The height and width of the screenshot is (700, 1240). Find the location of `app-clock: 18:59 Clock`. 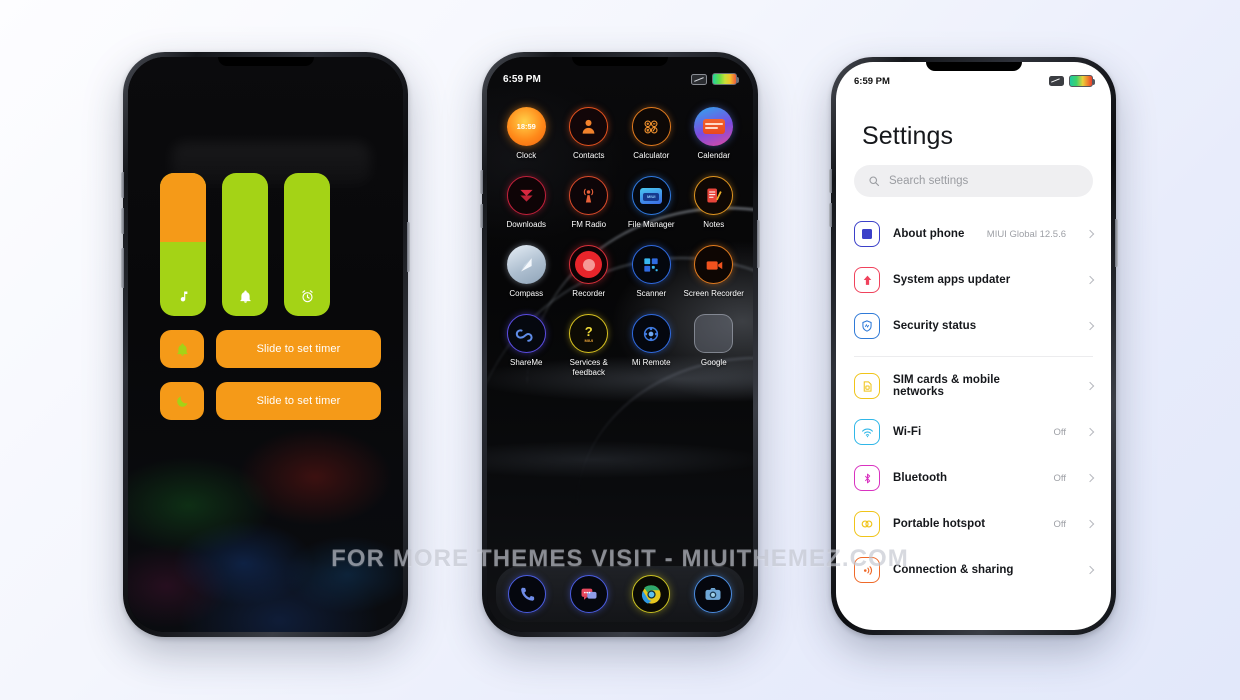

app-clock: 18:59 Clock is located at coordinates (526, 132).